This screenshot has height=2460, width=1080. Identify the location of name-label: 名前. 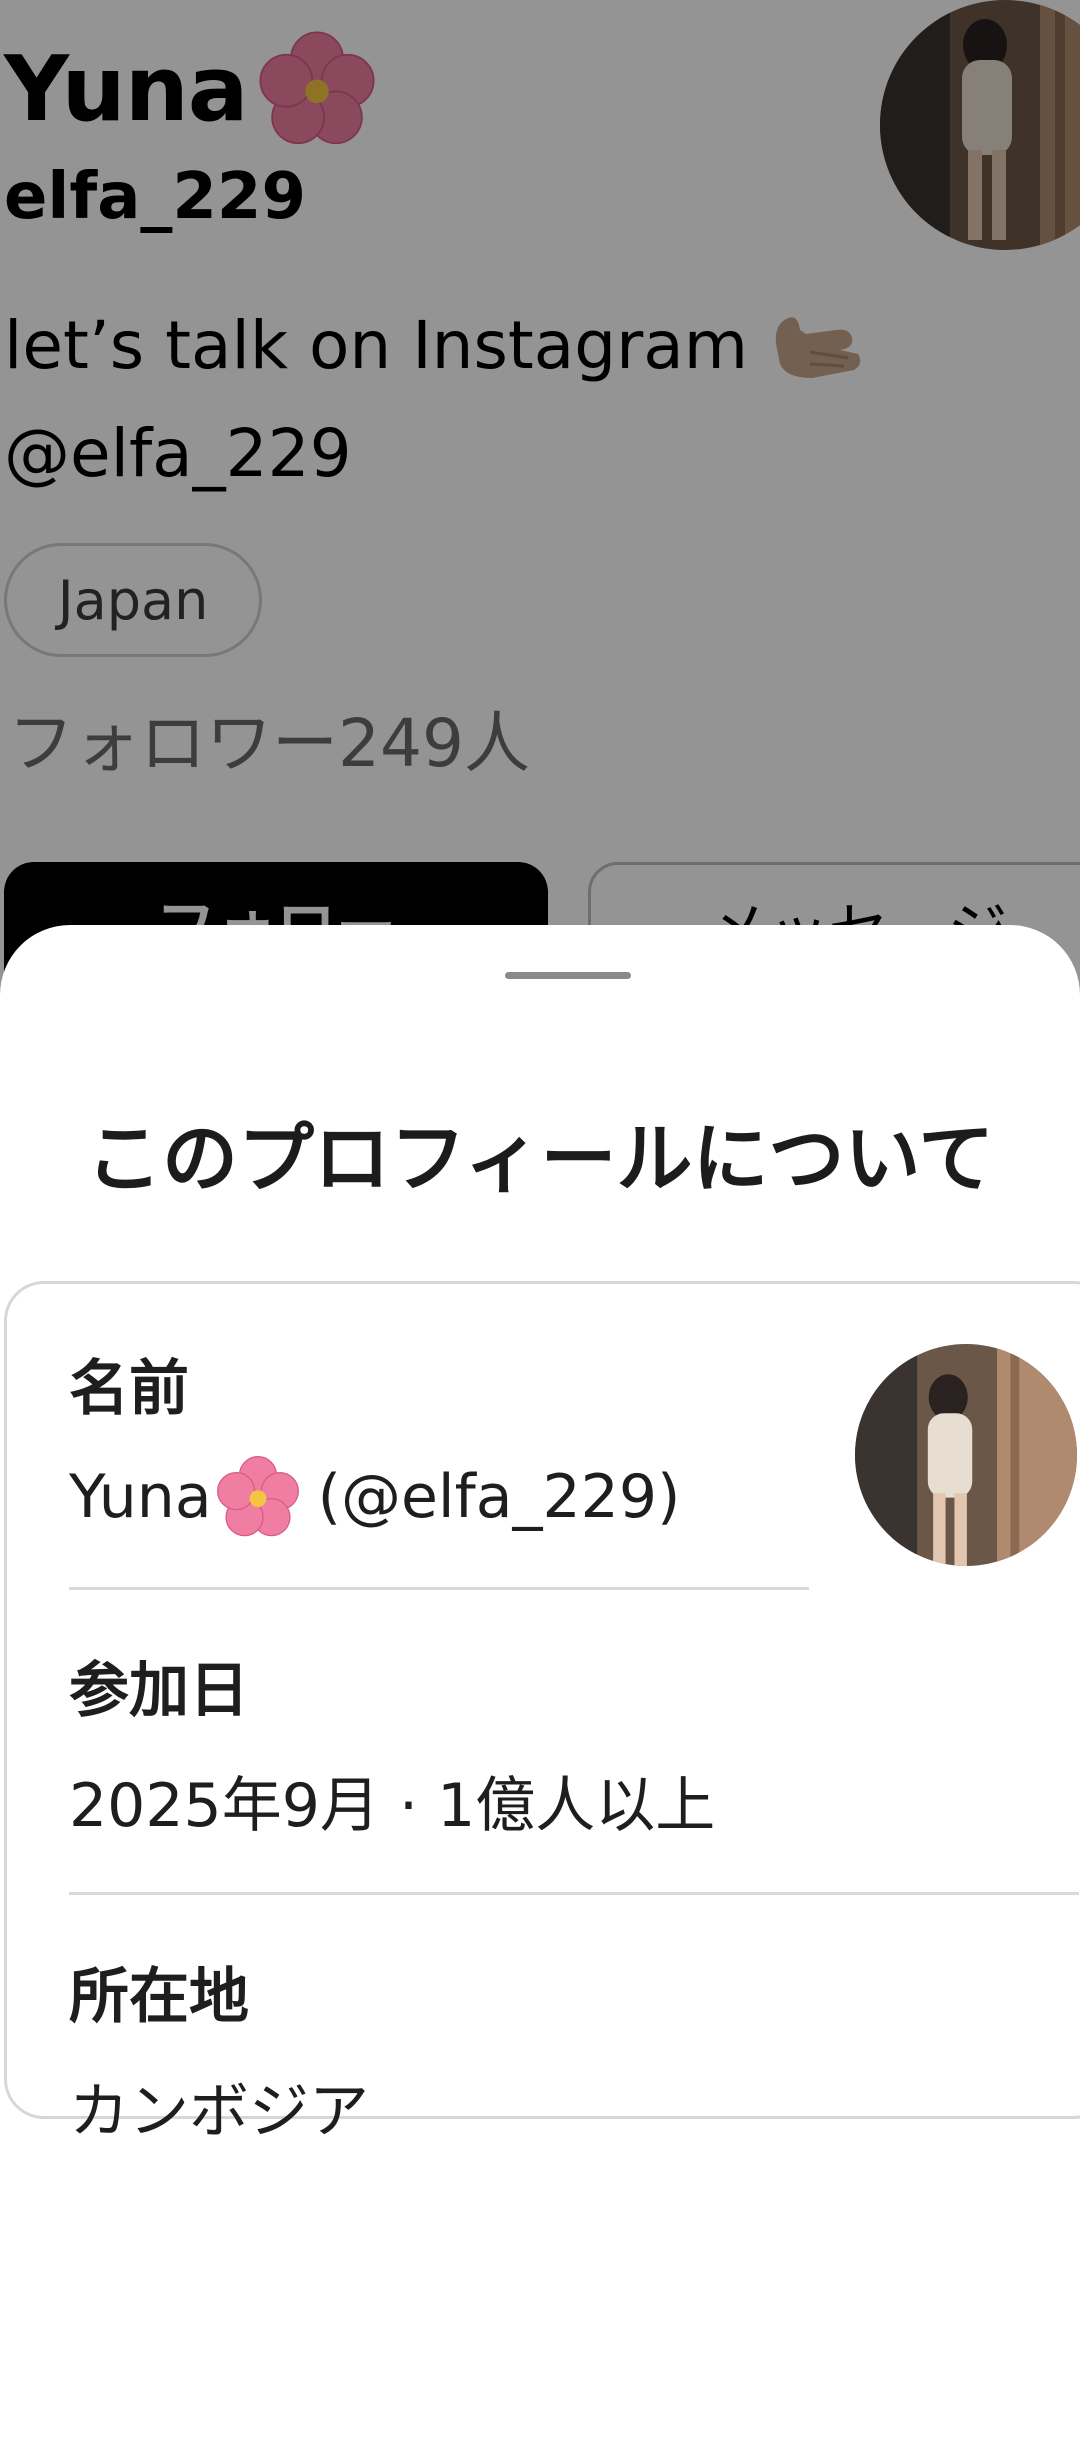
(129, 1389).